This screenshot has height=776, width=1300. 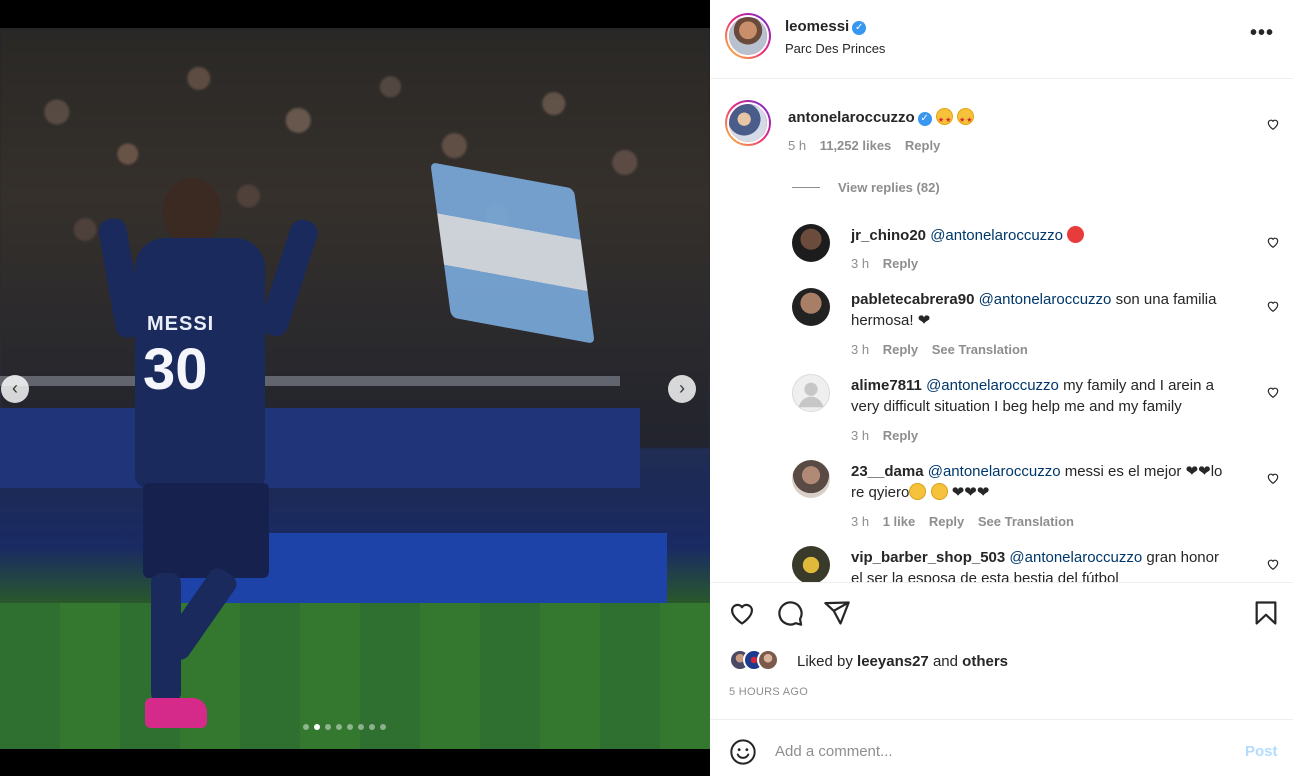 I want to click on comment-meta: 5 h 11,252 likes Reply, so click(x=869, y=145).